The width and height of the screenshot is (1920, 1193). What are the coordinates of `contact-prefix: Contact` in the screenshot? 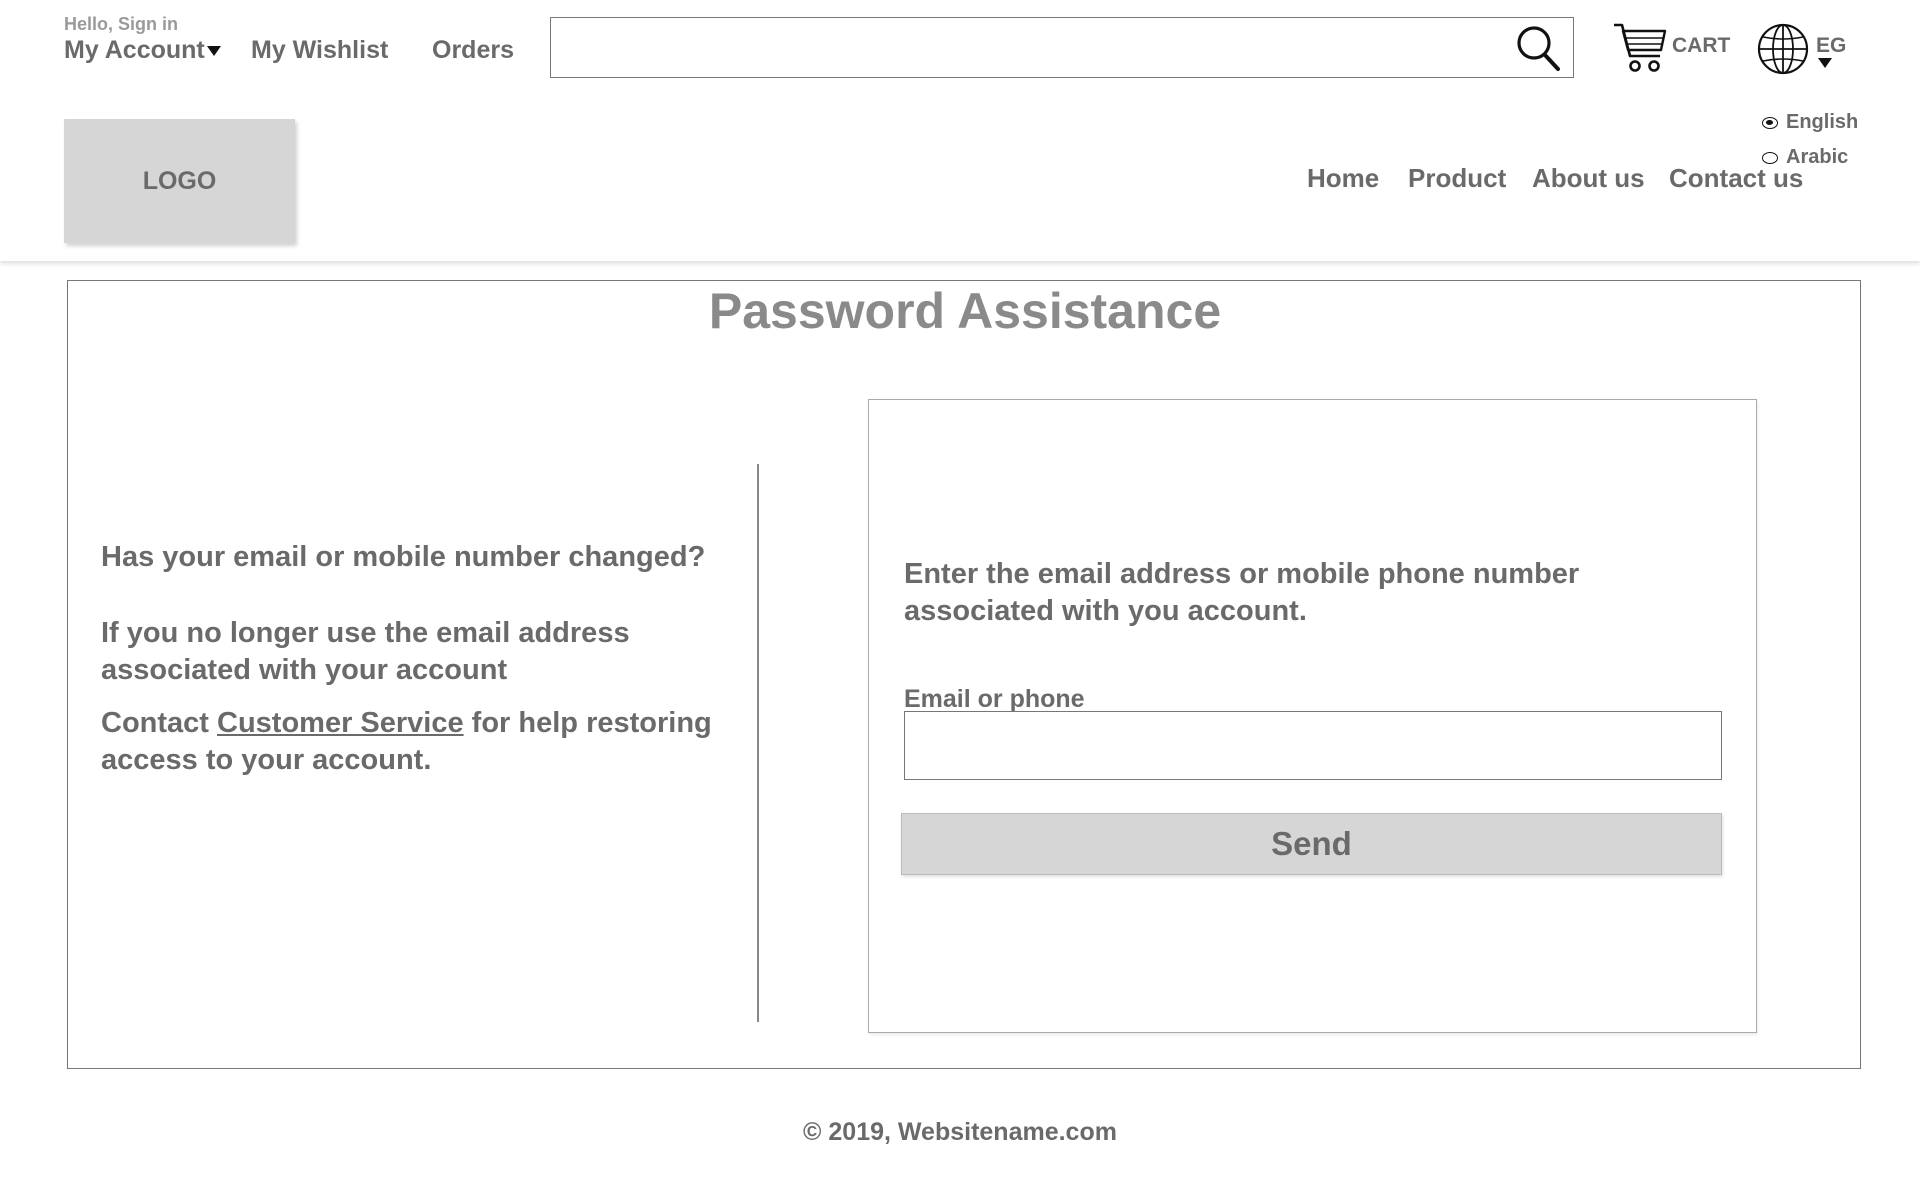 It's located at (159, 723).